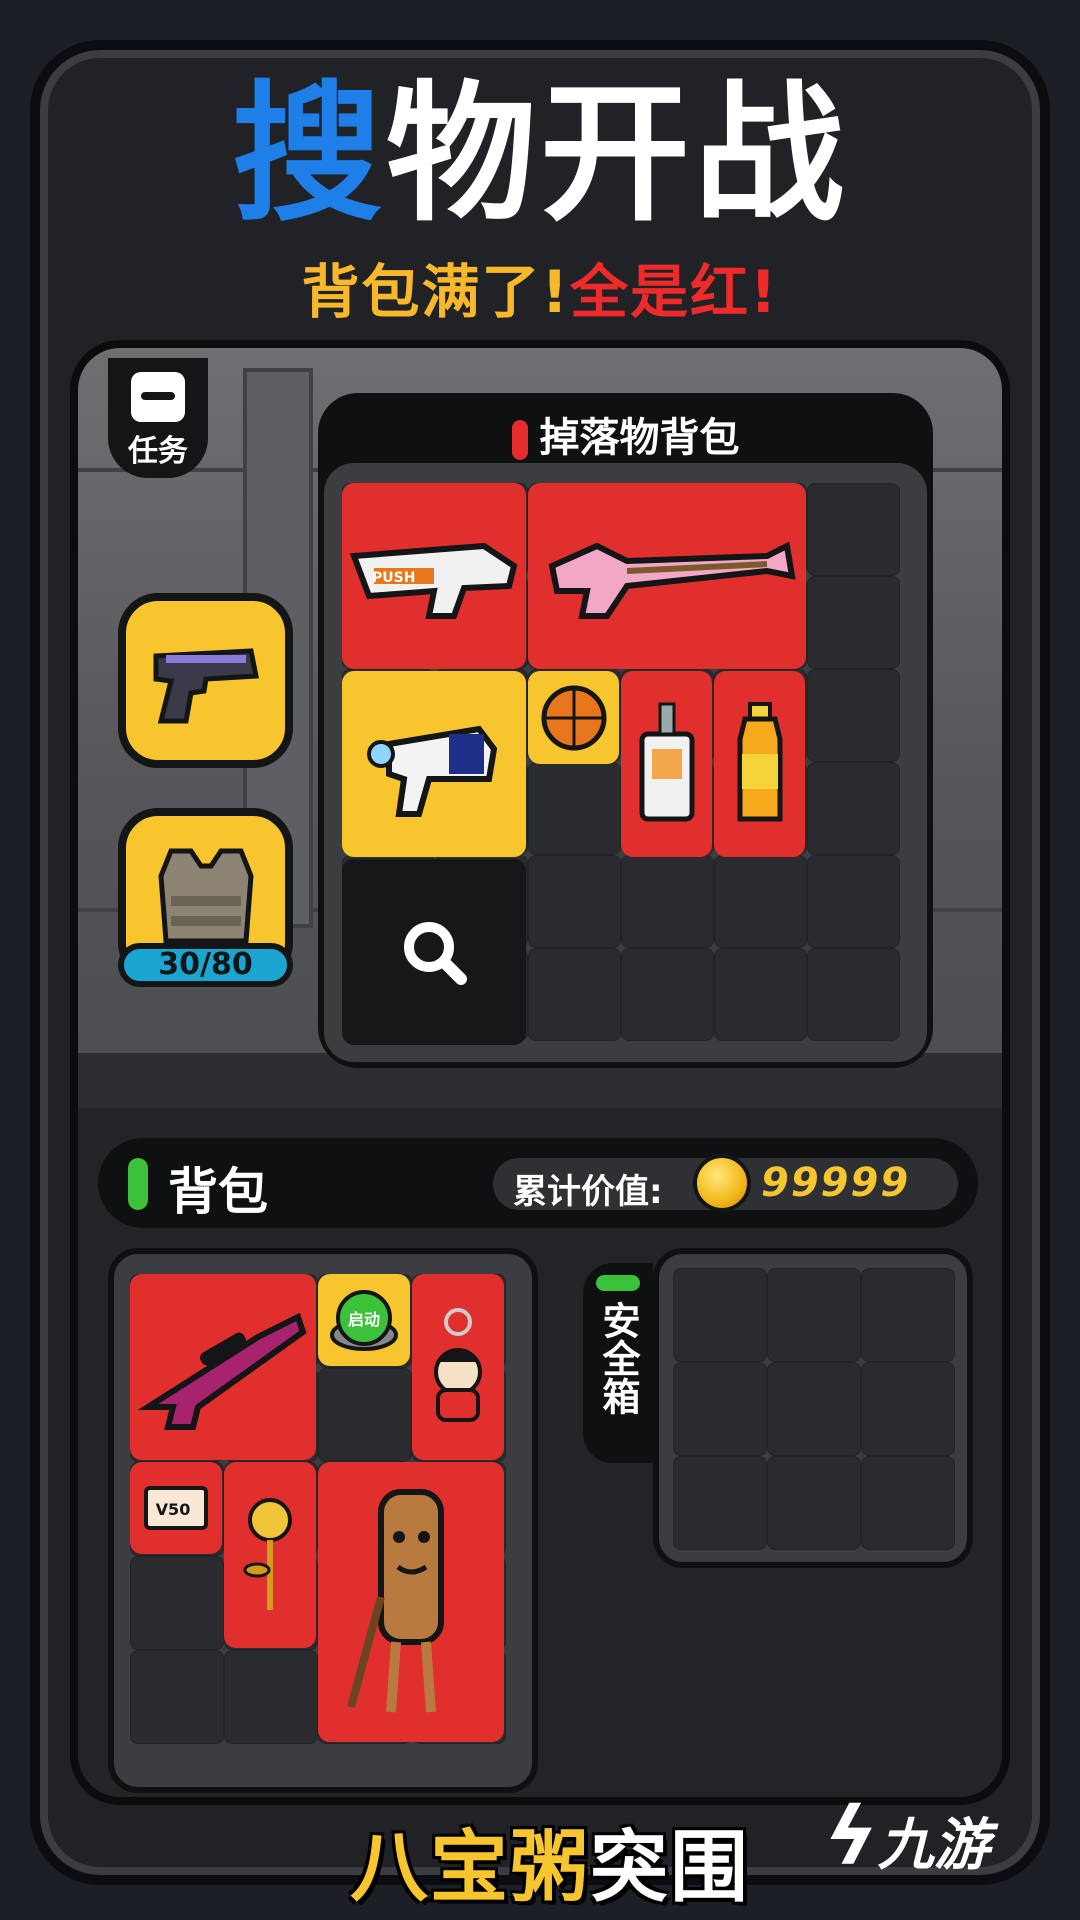 This screenshot has width=1080, height=1920. What do you see at coordinates (519, 440) in the screenshot?
I see `title-pill` at bounding box center [519, 440].